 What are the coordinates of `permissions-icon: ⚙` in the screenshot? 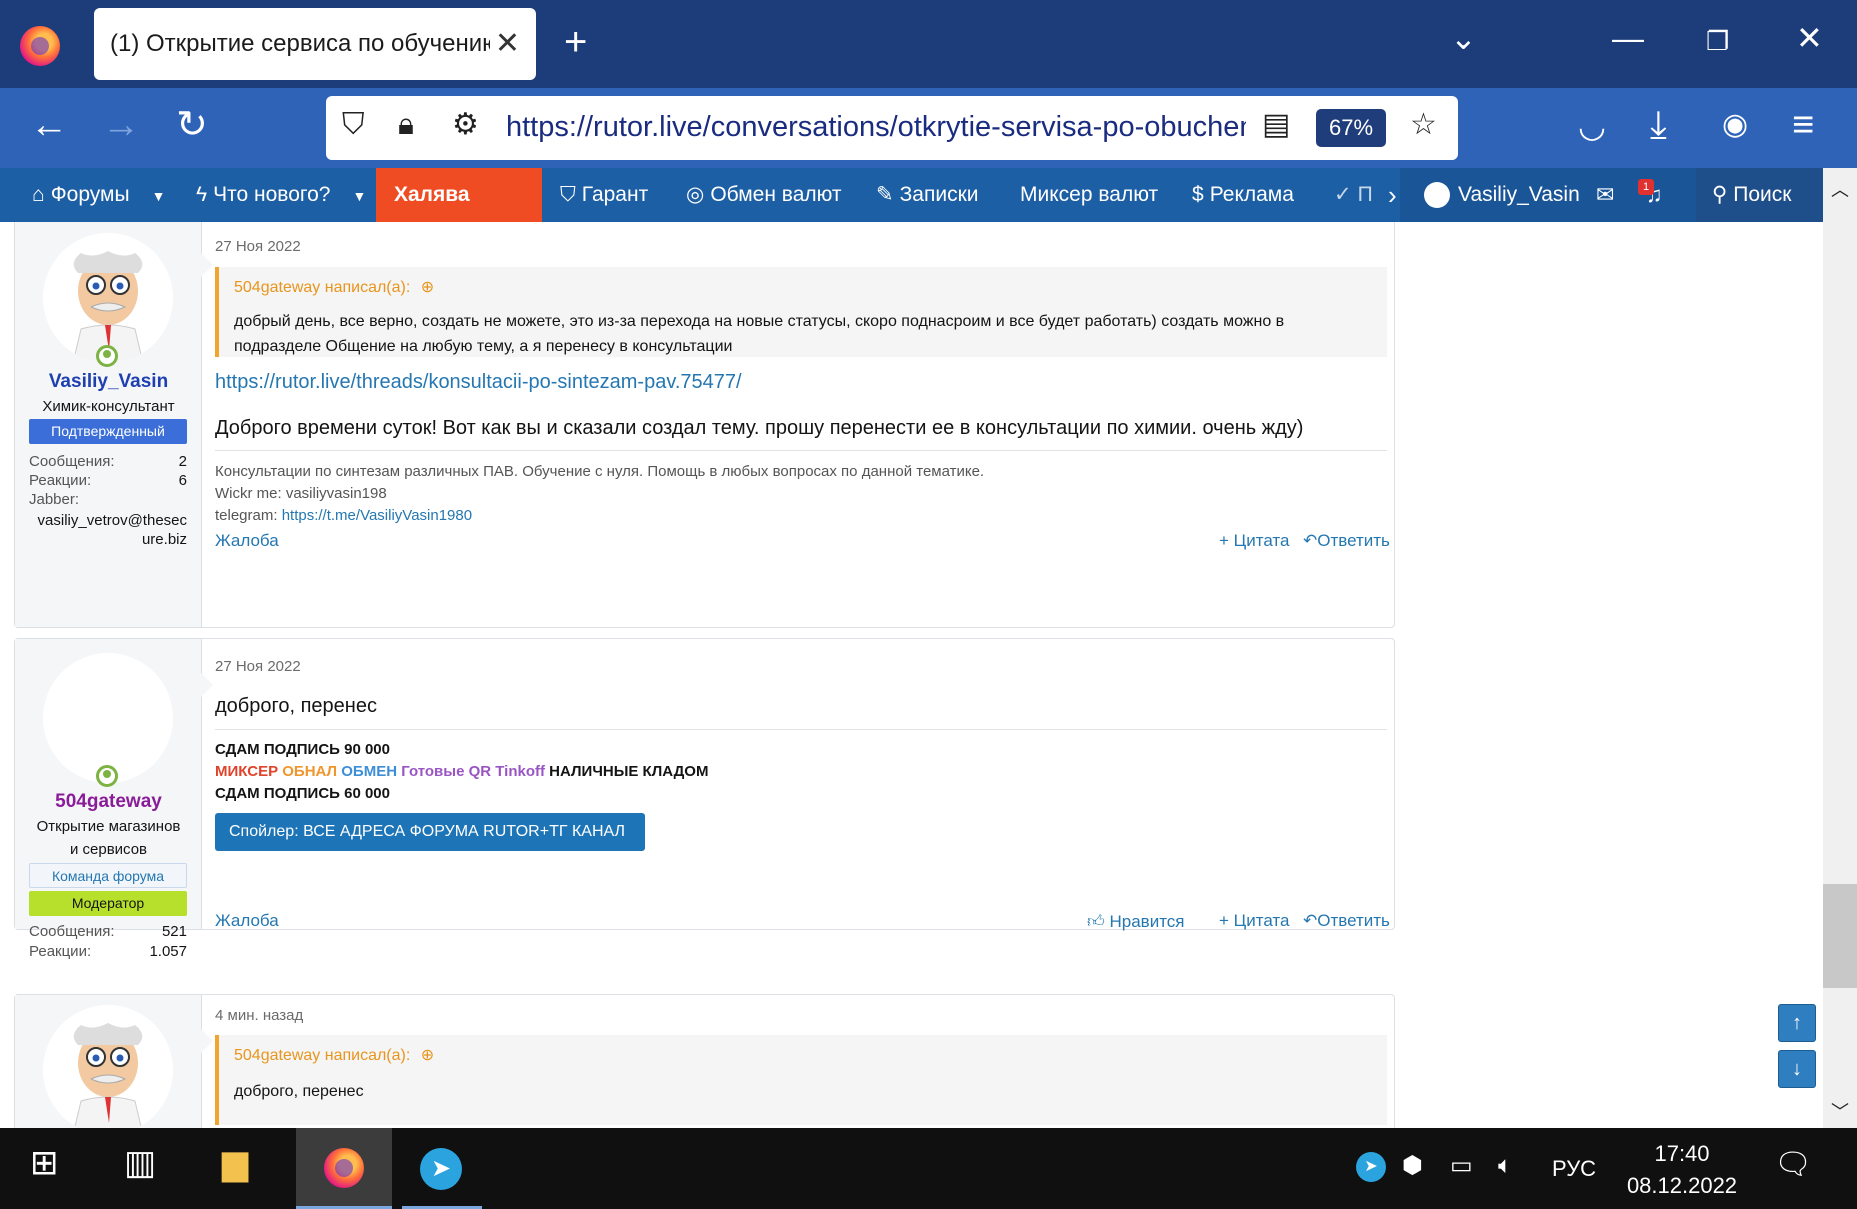 It's located at (465, 125).